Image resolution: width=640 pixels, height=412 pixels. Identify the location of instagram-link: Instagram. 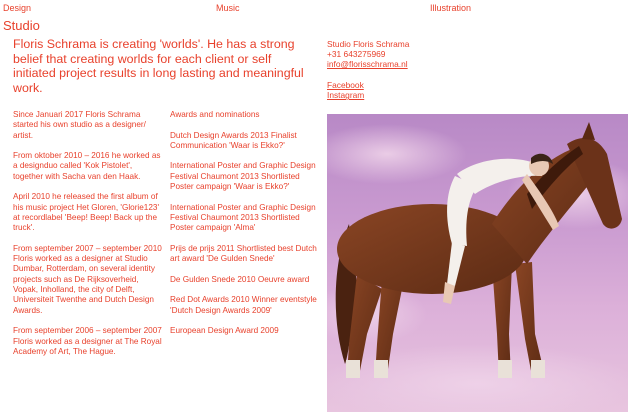
(345, 95).